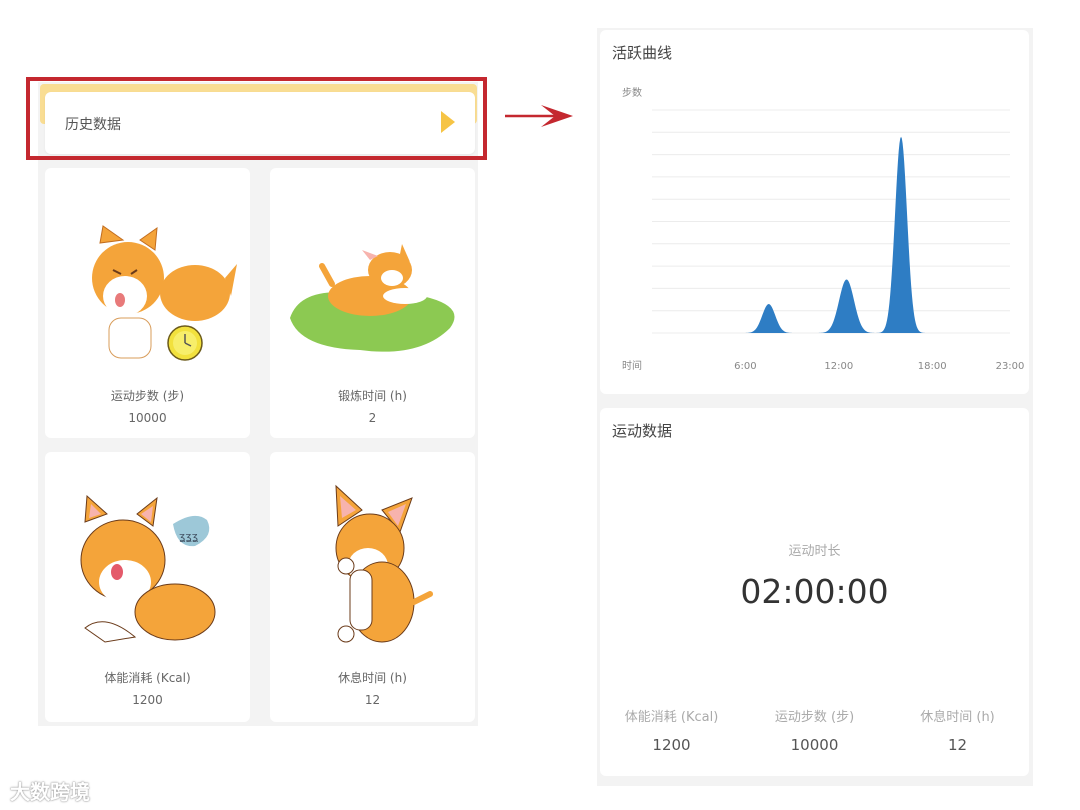 The width and height of the screenshot is (1080, 810). I want to click on calories-value: 1200, so click(147, 700).